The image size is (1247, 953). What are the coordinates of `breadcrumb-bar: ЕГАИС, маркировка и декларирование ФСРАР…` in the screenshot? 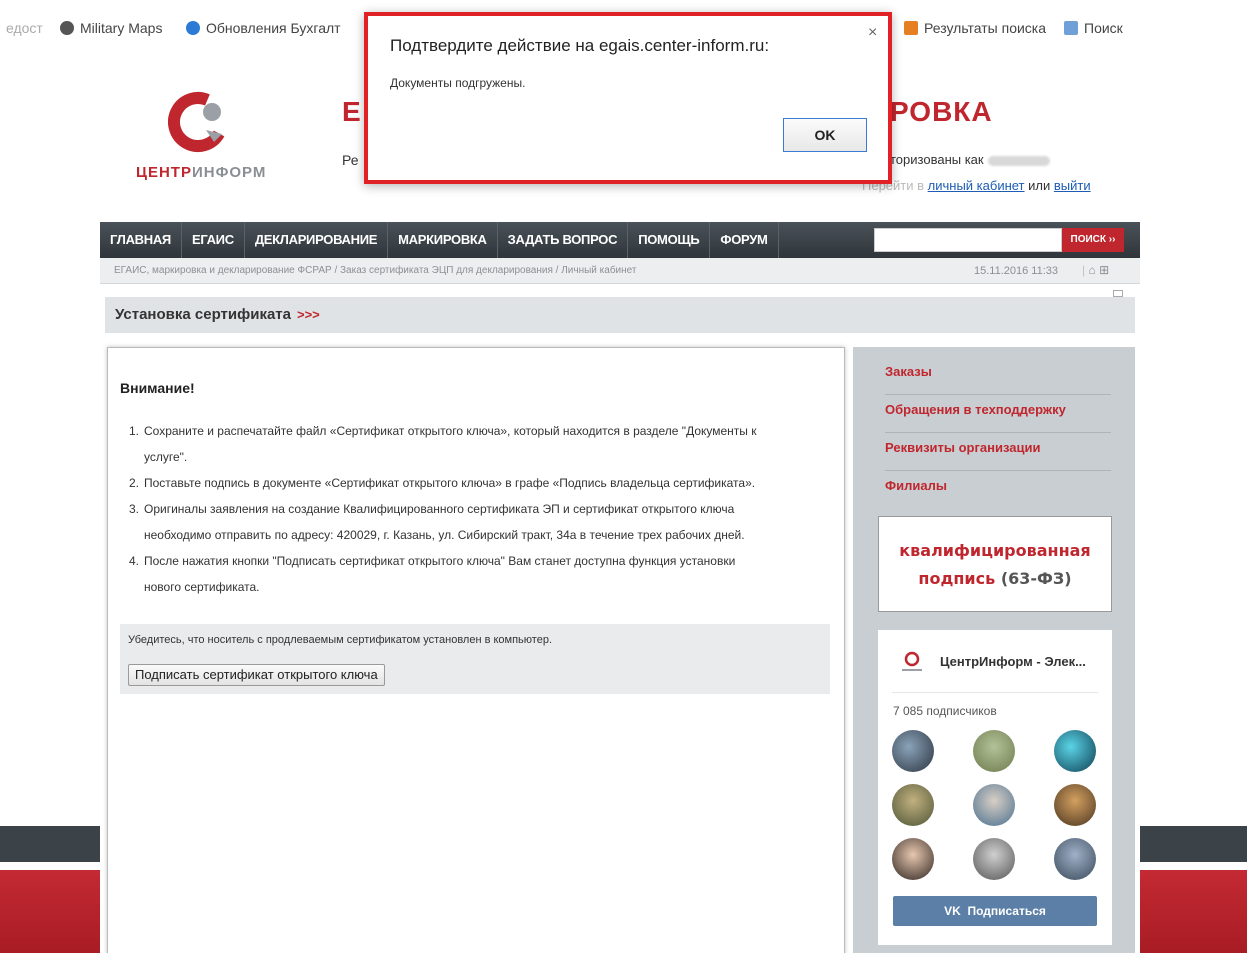 It's located at (620, 271).